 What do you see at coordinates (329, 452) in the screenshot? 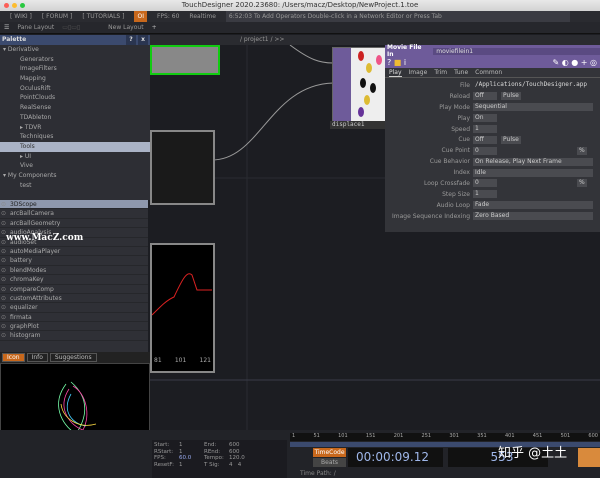
I see `timecode-button: TimeCode` at bounding box center [329, 452].